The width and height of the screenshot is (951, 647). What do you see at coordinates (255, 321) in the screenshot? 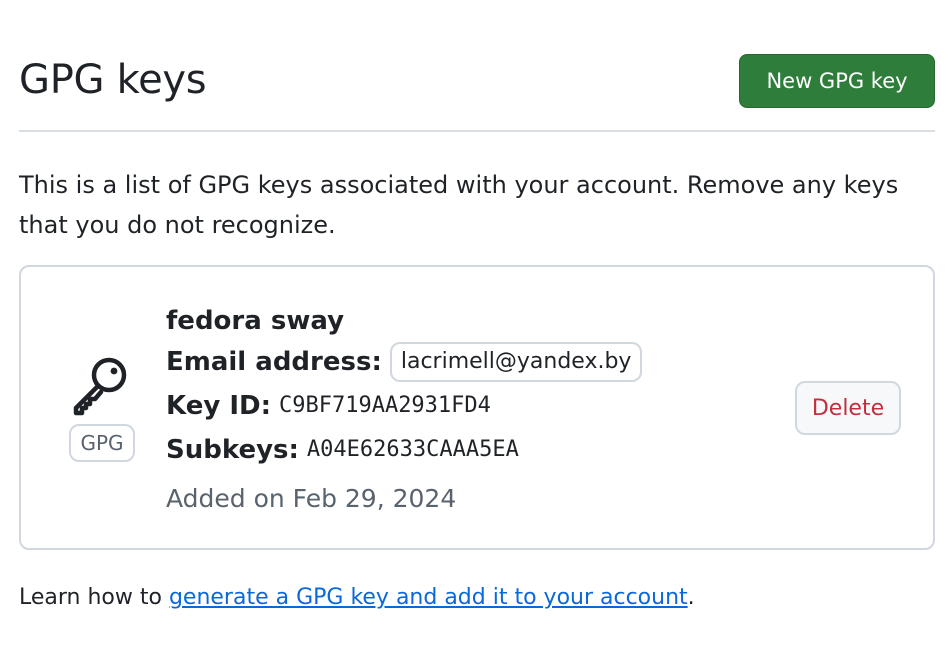
I see `key-name: fedora sway` at bounding box center [255, 321].